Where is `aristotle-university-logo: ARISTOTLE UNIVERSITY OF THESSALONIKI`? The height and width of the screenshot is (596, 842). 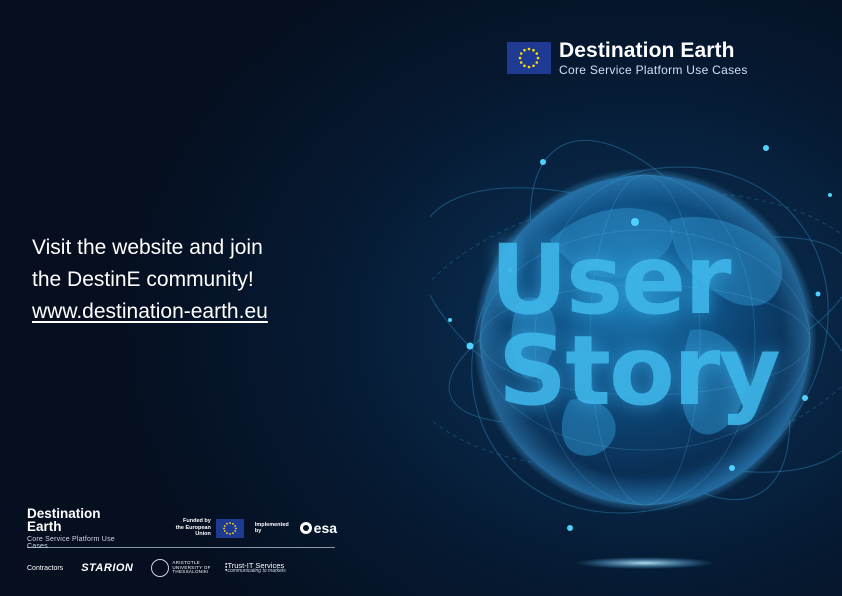
aristotle-university-logo: ARISTOTLE UNIVERSITY OF THESSALONIKI is located at coordinates (180, 568).